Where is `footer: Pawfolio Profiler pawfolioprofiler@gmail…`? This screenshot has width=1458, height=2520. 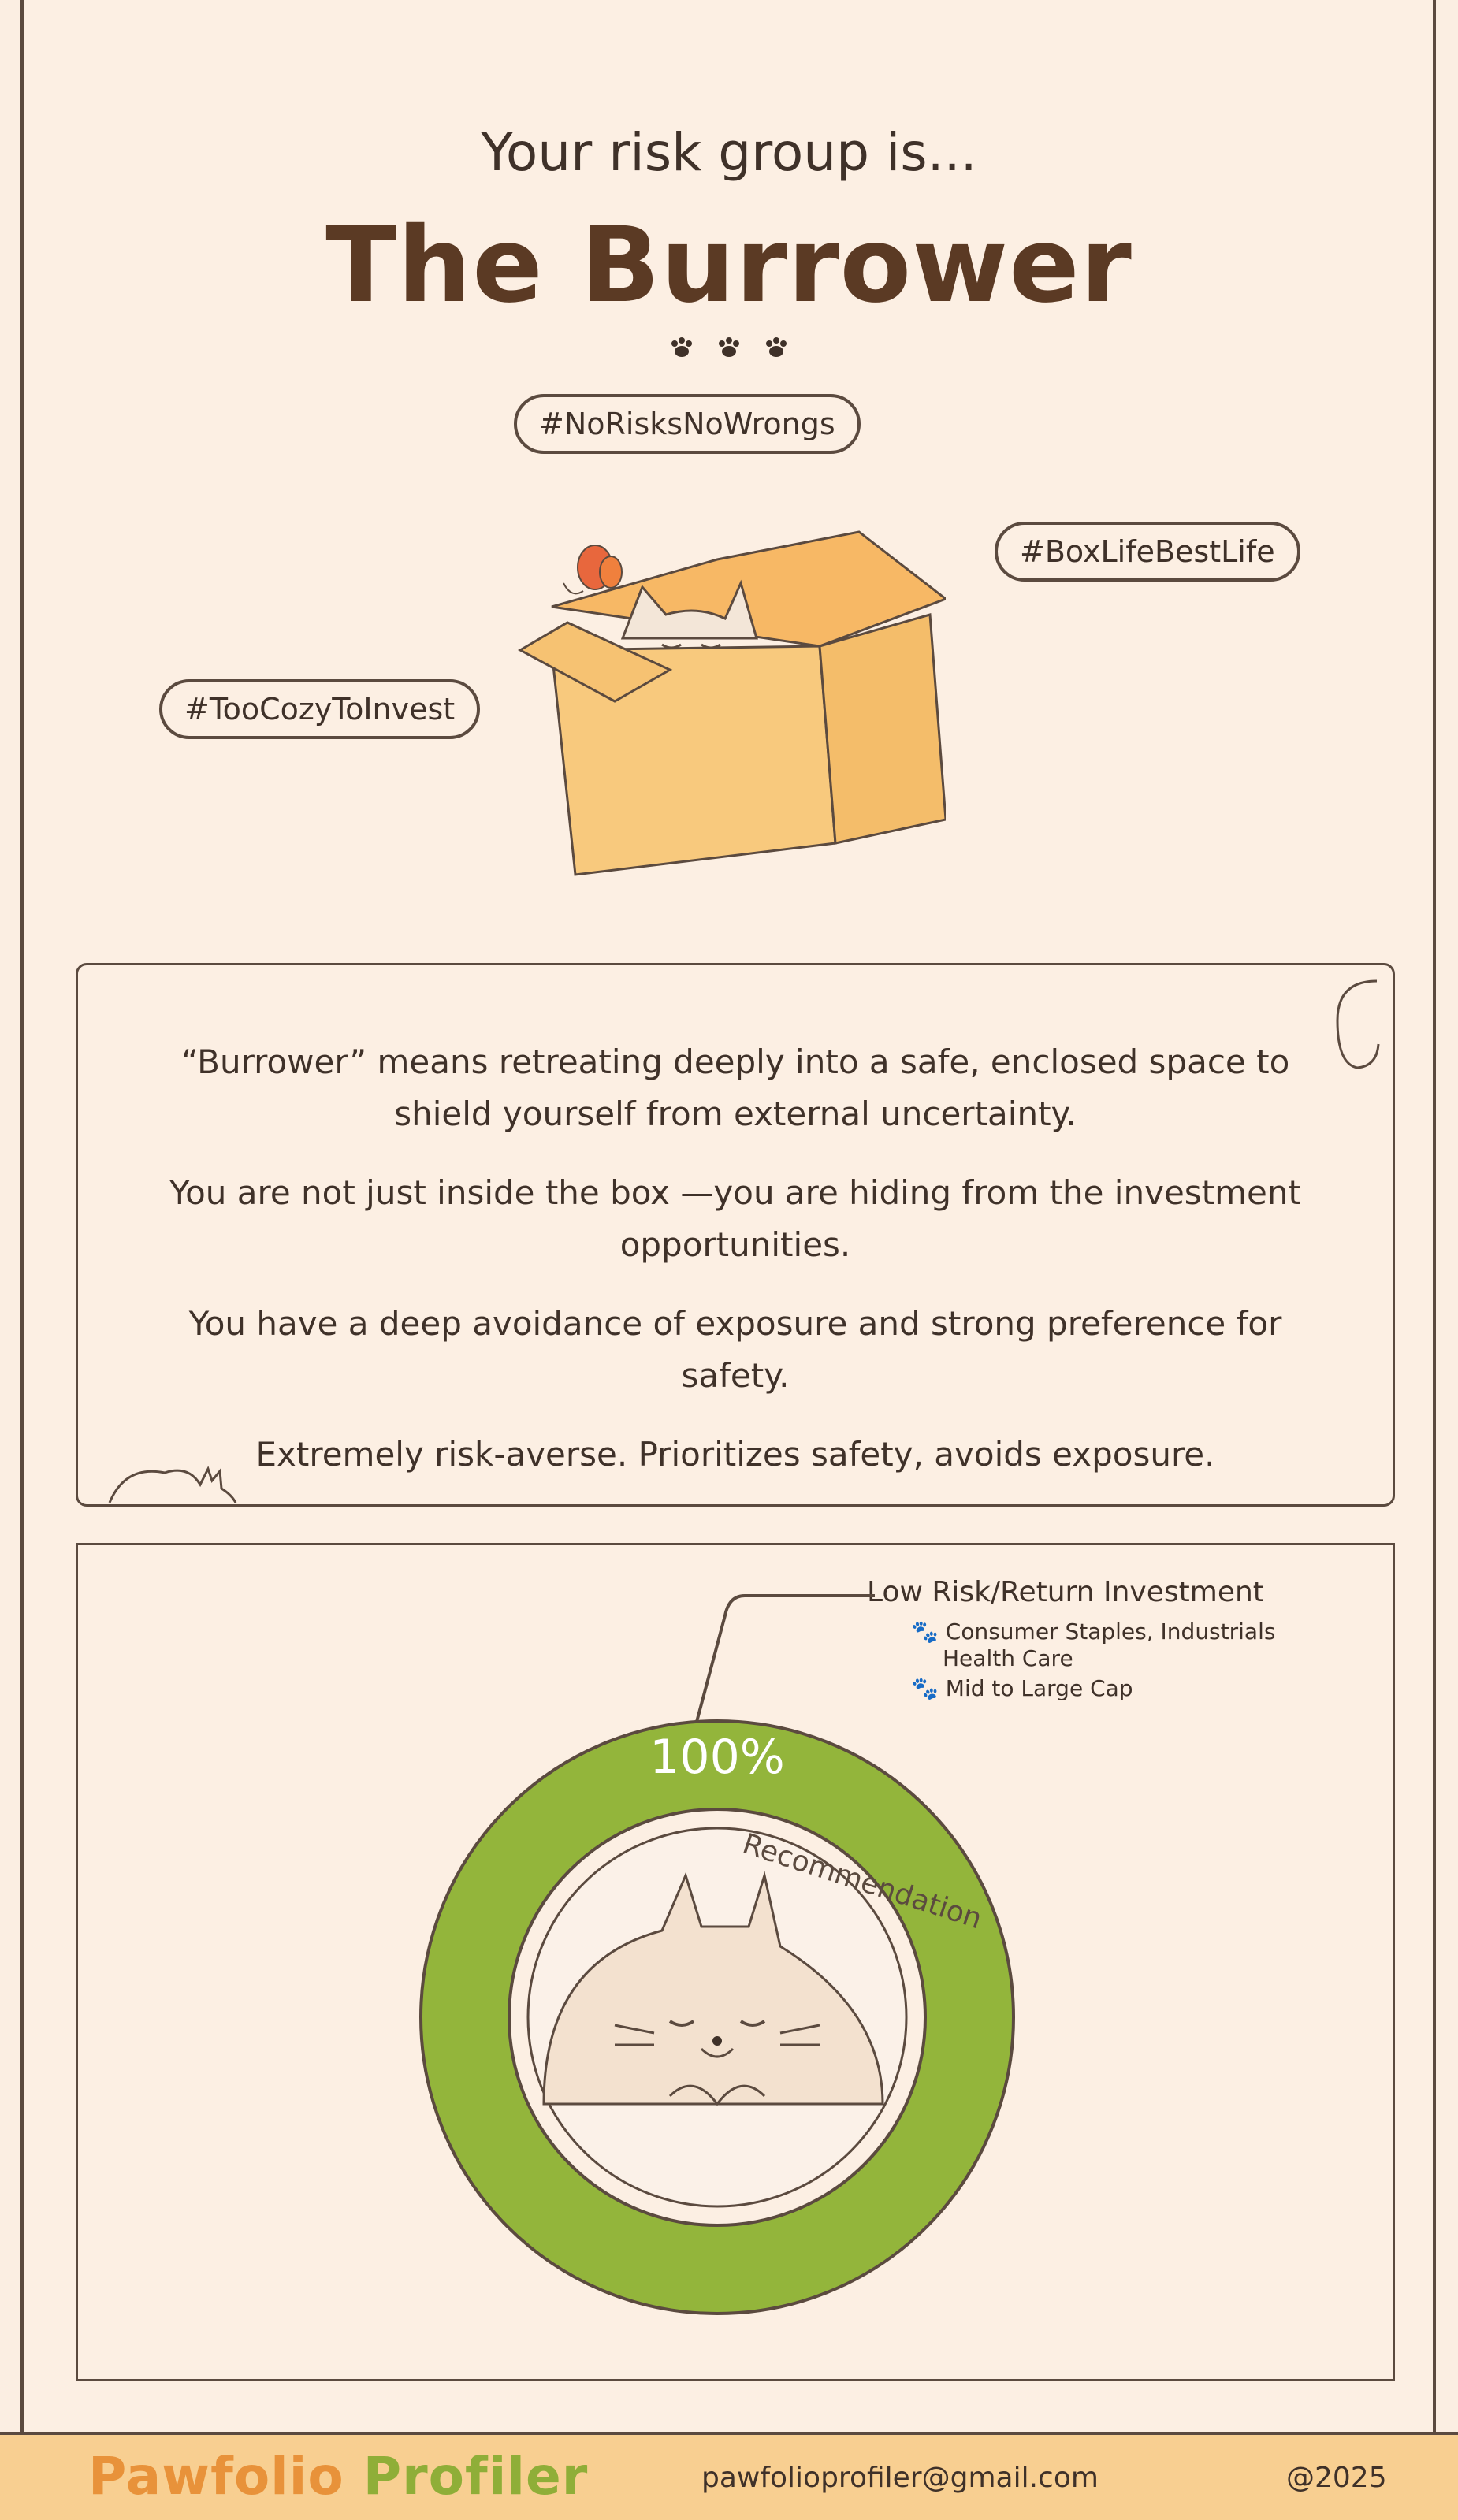 footer: Pawfolio Profiler pawfolioprofiler@gmail… is located at coordinates (729, 2476).